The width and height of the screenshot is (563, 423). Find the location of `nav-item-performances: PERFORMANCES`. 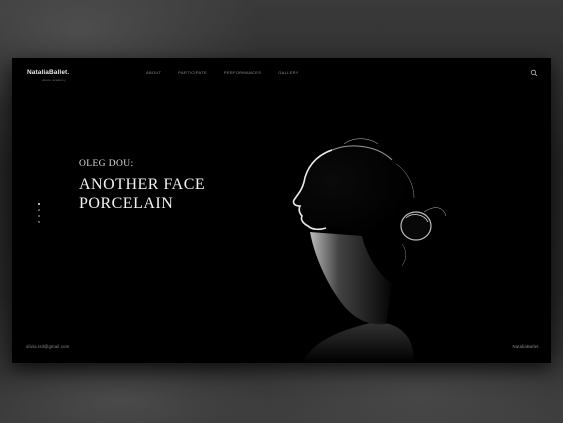

nav-item-performances: PERFORMANCES is located at coordinates (242, 72).